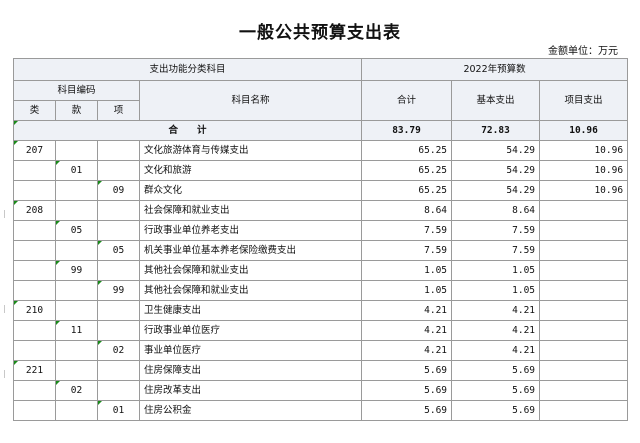 The width and height of the screenshot is (640, 443). What do you see at coordinates (250, 410) in the screenshot?
I see `subject-name: 住房公积金` at bounding box center [250, 410].